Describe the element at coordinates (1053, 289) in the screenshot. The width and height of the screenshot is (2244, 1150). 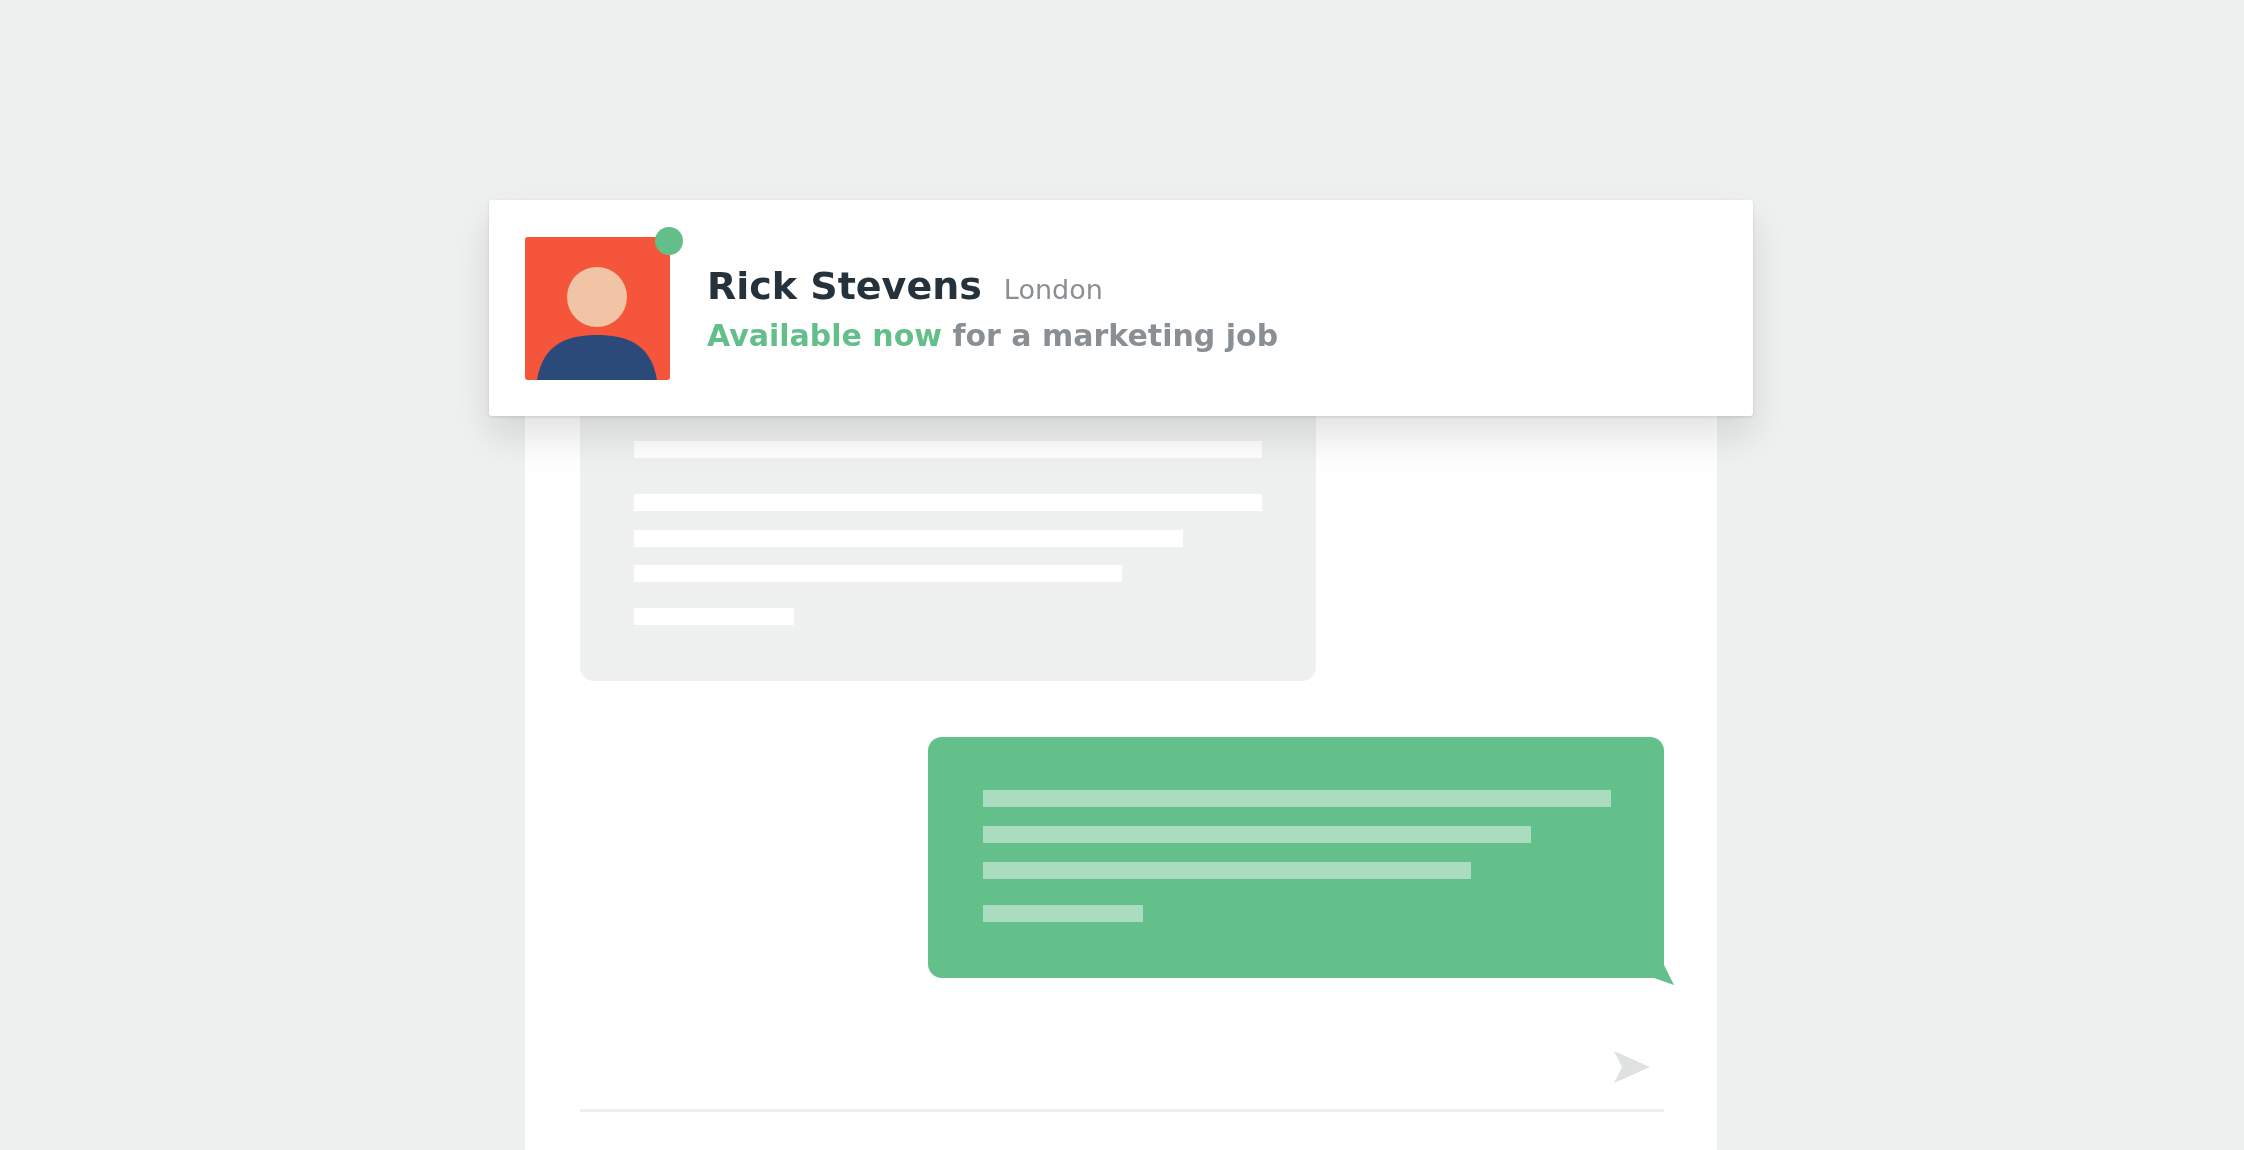
I see `profile-location: London` at that location.